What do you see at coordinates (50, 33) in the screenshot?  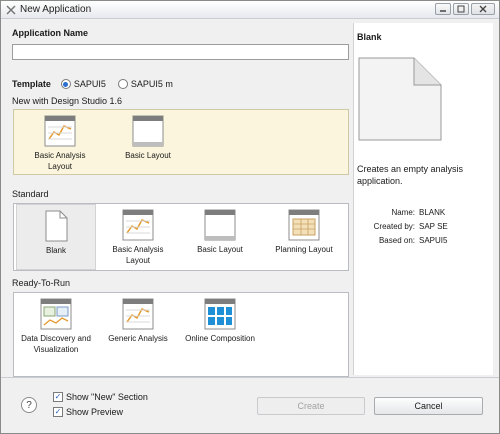 I see `app-name-label: Application Name` at bounding box center [50, 33].